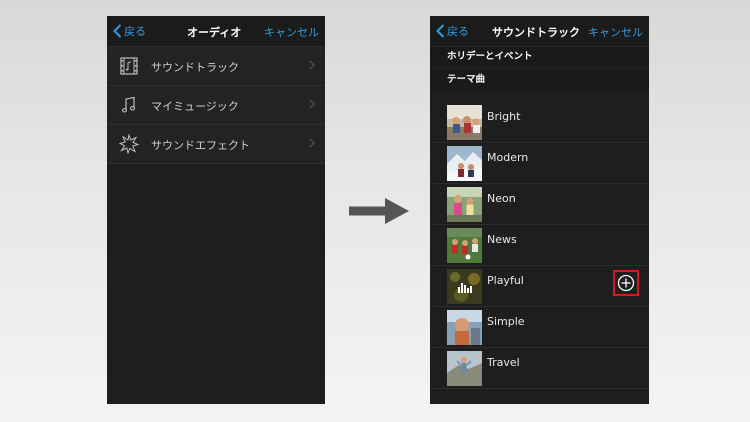  What do you see at coordinates (539, 122) in the screenshot?
I see `track-row-bright: Bright` at bounding box center [539, 122].